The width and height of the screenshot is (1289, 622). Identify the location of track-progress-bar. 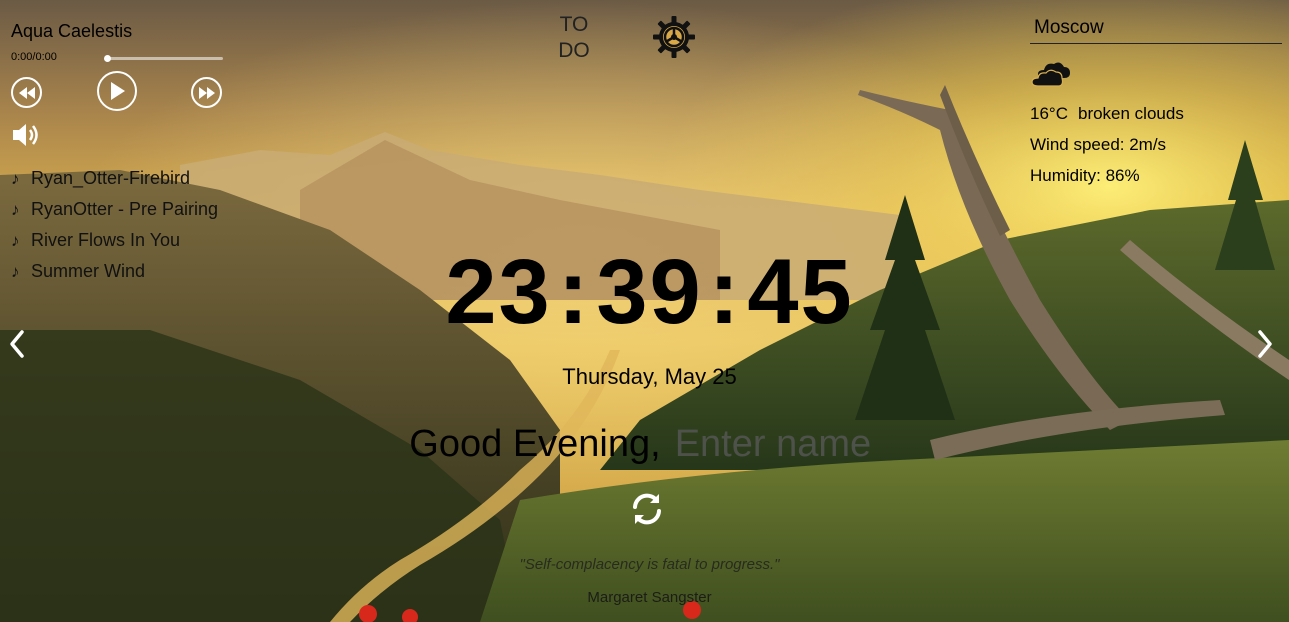
(163, 58).